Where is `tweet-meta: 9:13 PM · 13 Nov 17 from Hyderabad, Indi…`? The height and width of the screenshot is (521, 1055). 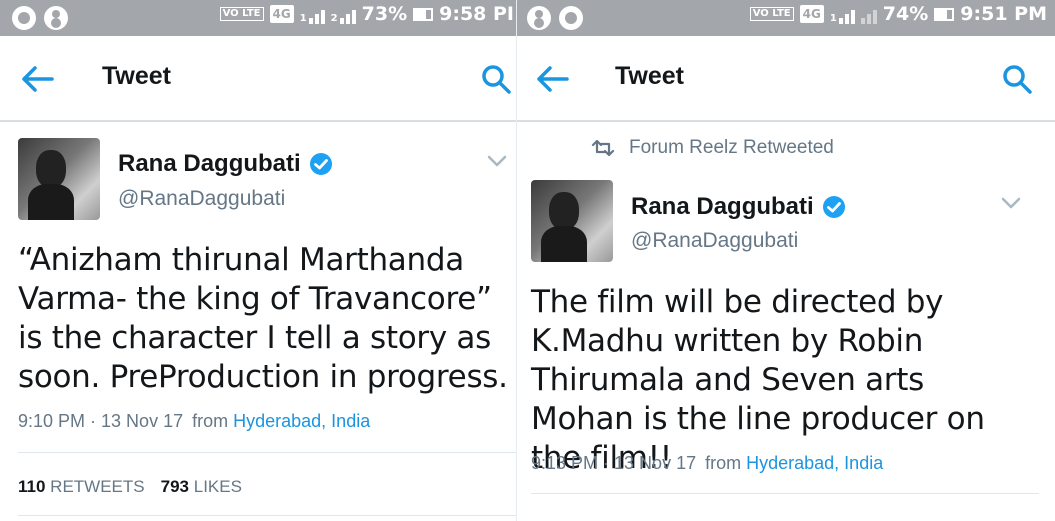
tweet-meta: 9:13 PM · 13 Nov 17 from Hyderabad, Indi… is located at coordinates (707, 463).